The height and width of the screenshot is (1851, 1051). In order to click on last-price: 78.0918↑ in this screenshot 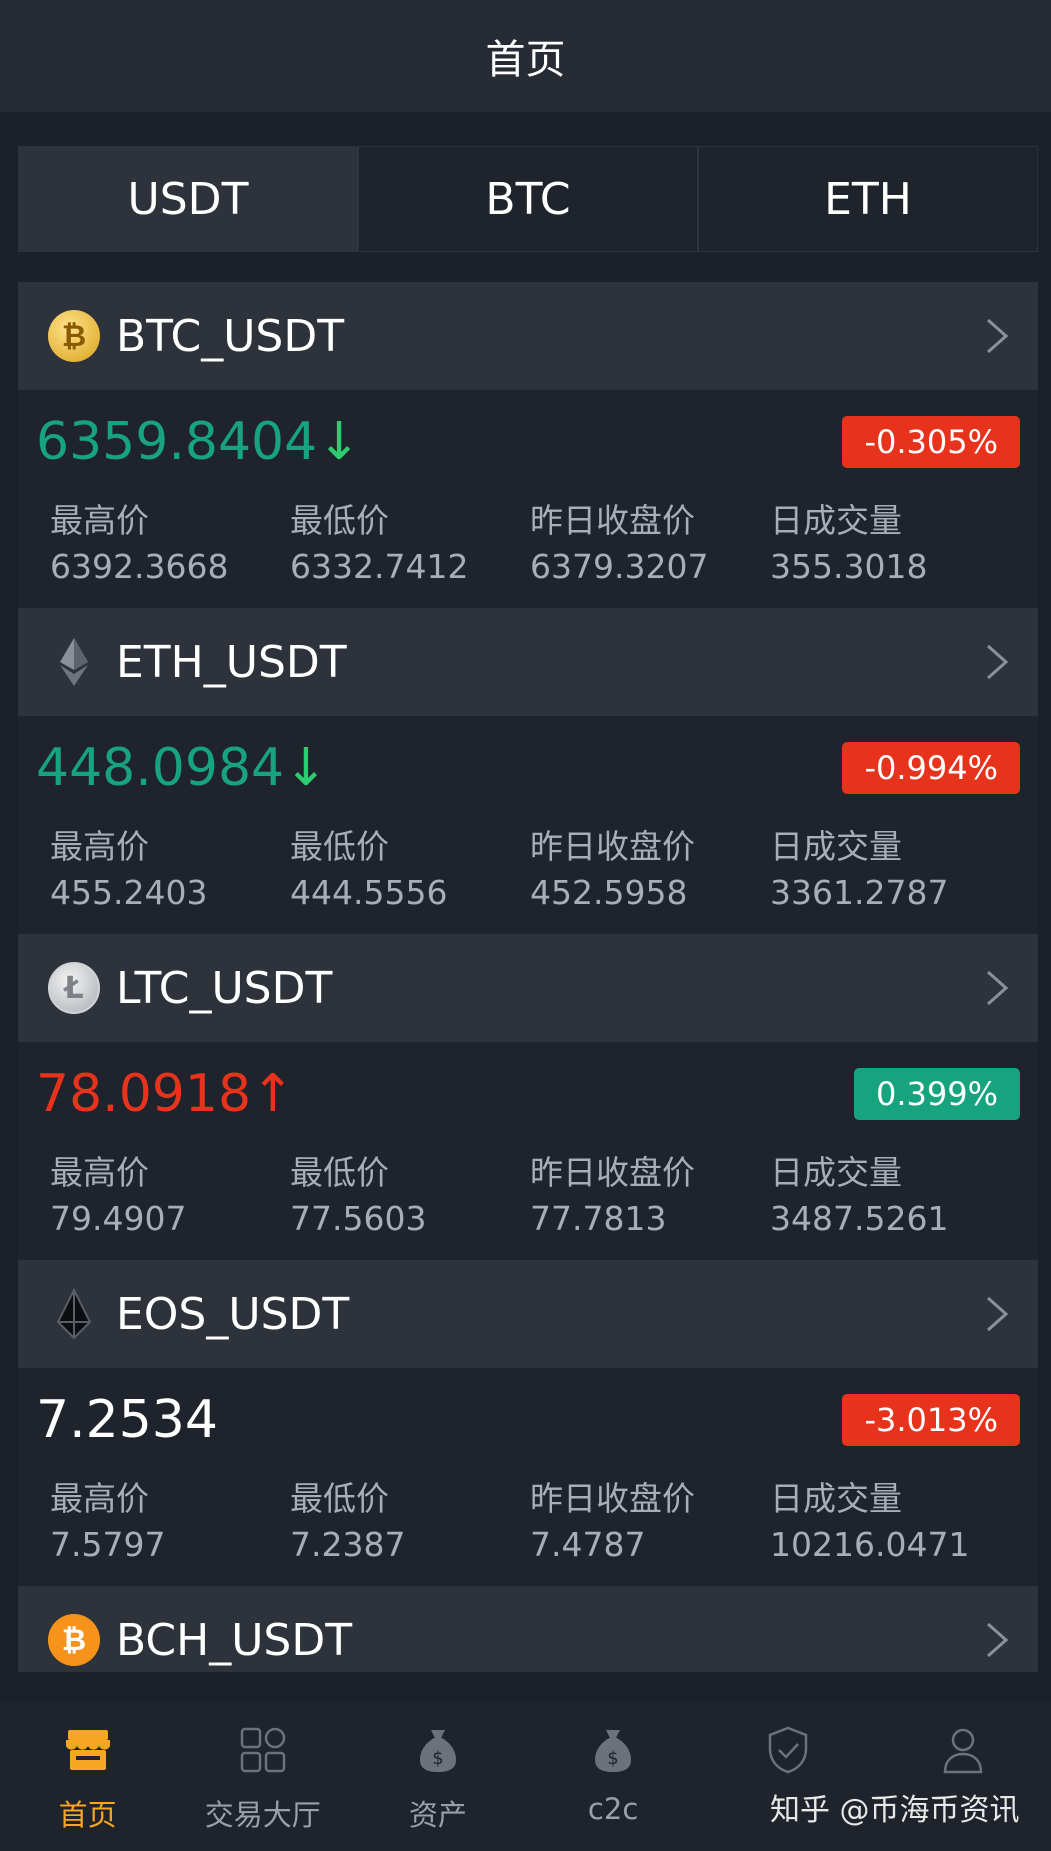, I will do `click(165, 1094)`.